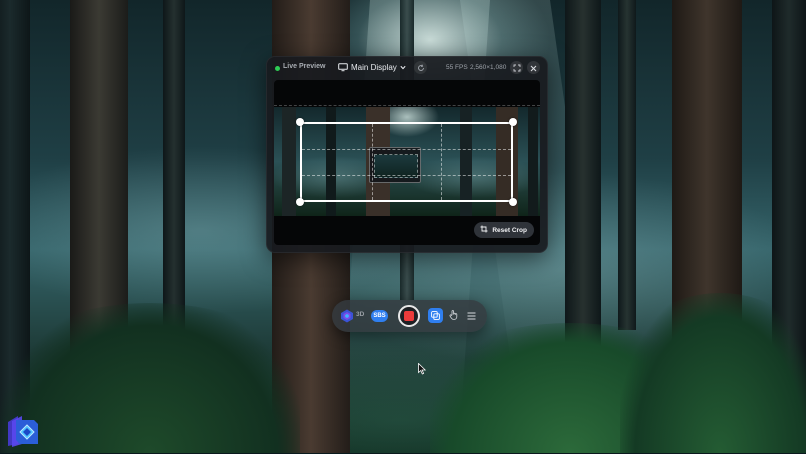 The width and height of the screenshot is (806, 454). I want to click on menu-button, so click(471, 315).